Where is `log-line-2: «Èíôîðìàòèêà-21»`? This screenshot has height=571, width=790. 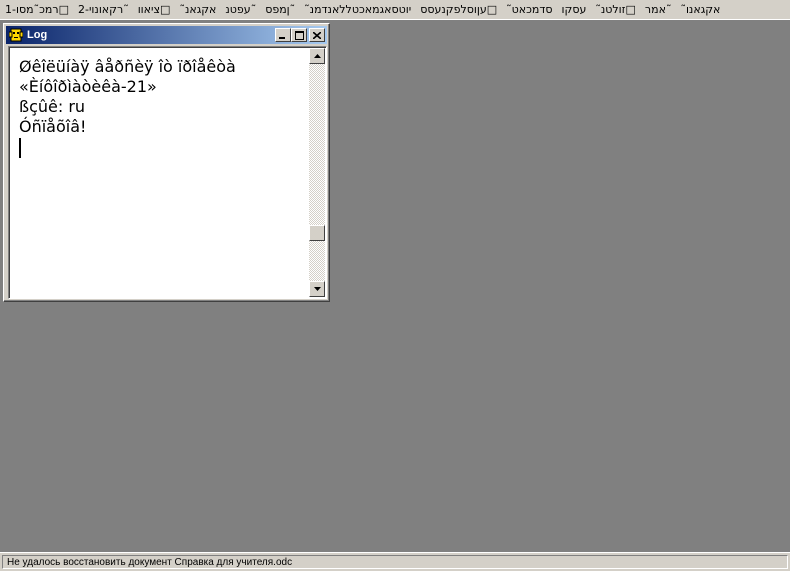 log-line-2: «Èíôîðìàòèêà-21» is located at coordinates (88, 86).